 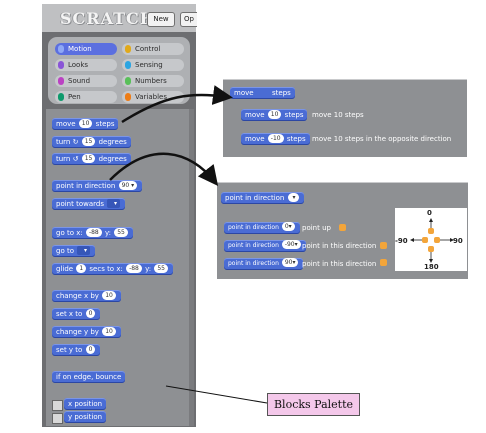 I want to click on blocks-palette-label: Blocks Palette, so click(x=313, y=404).